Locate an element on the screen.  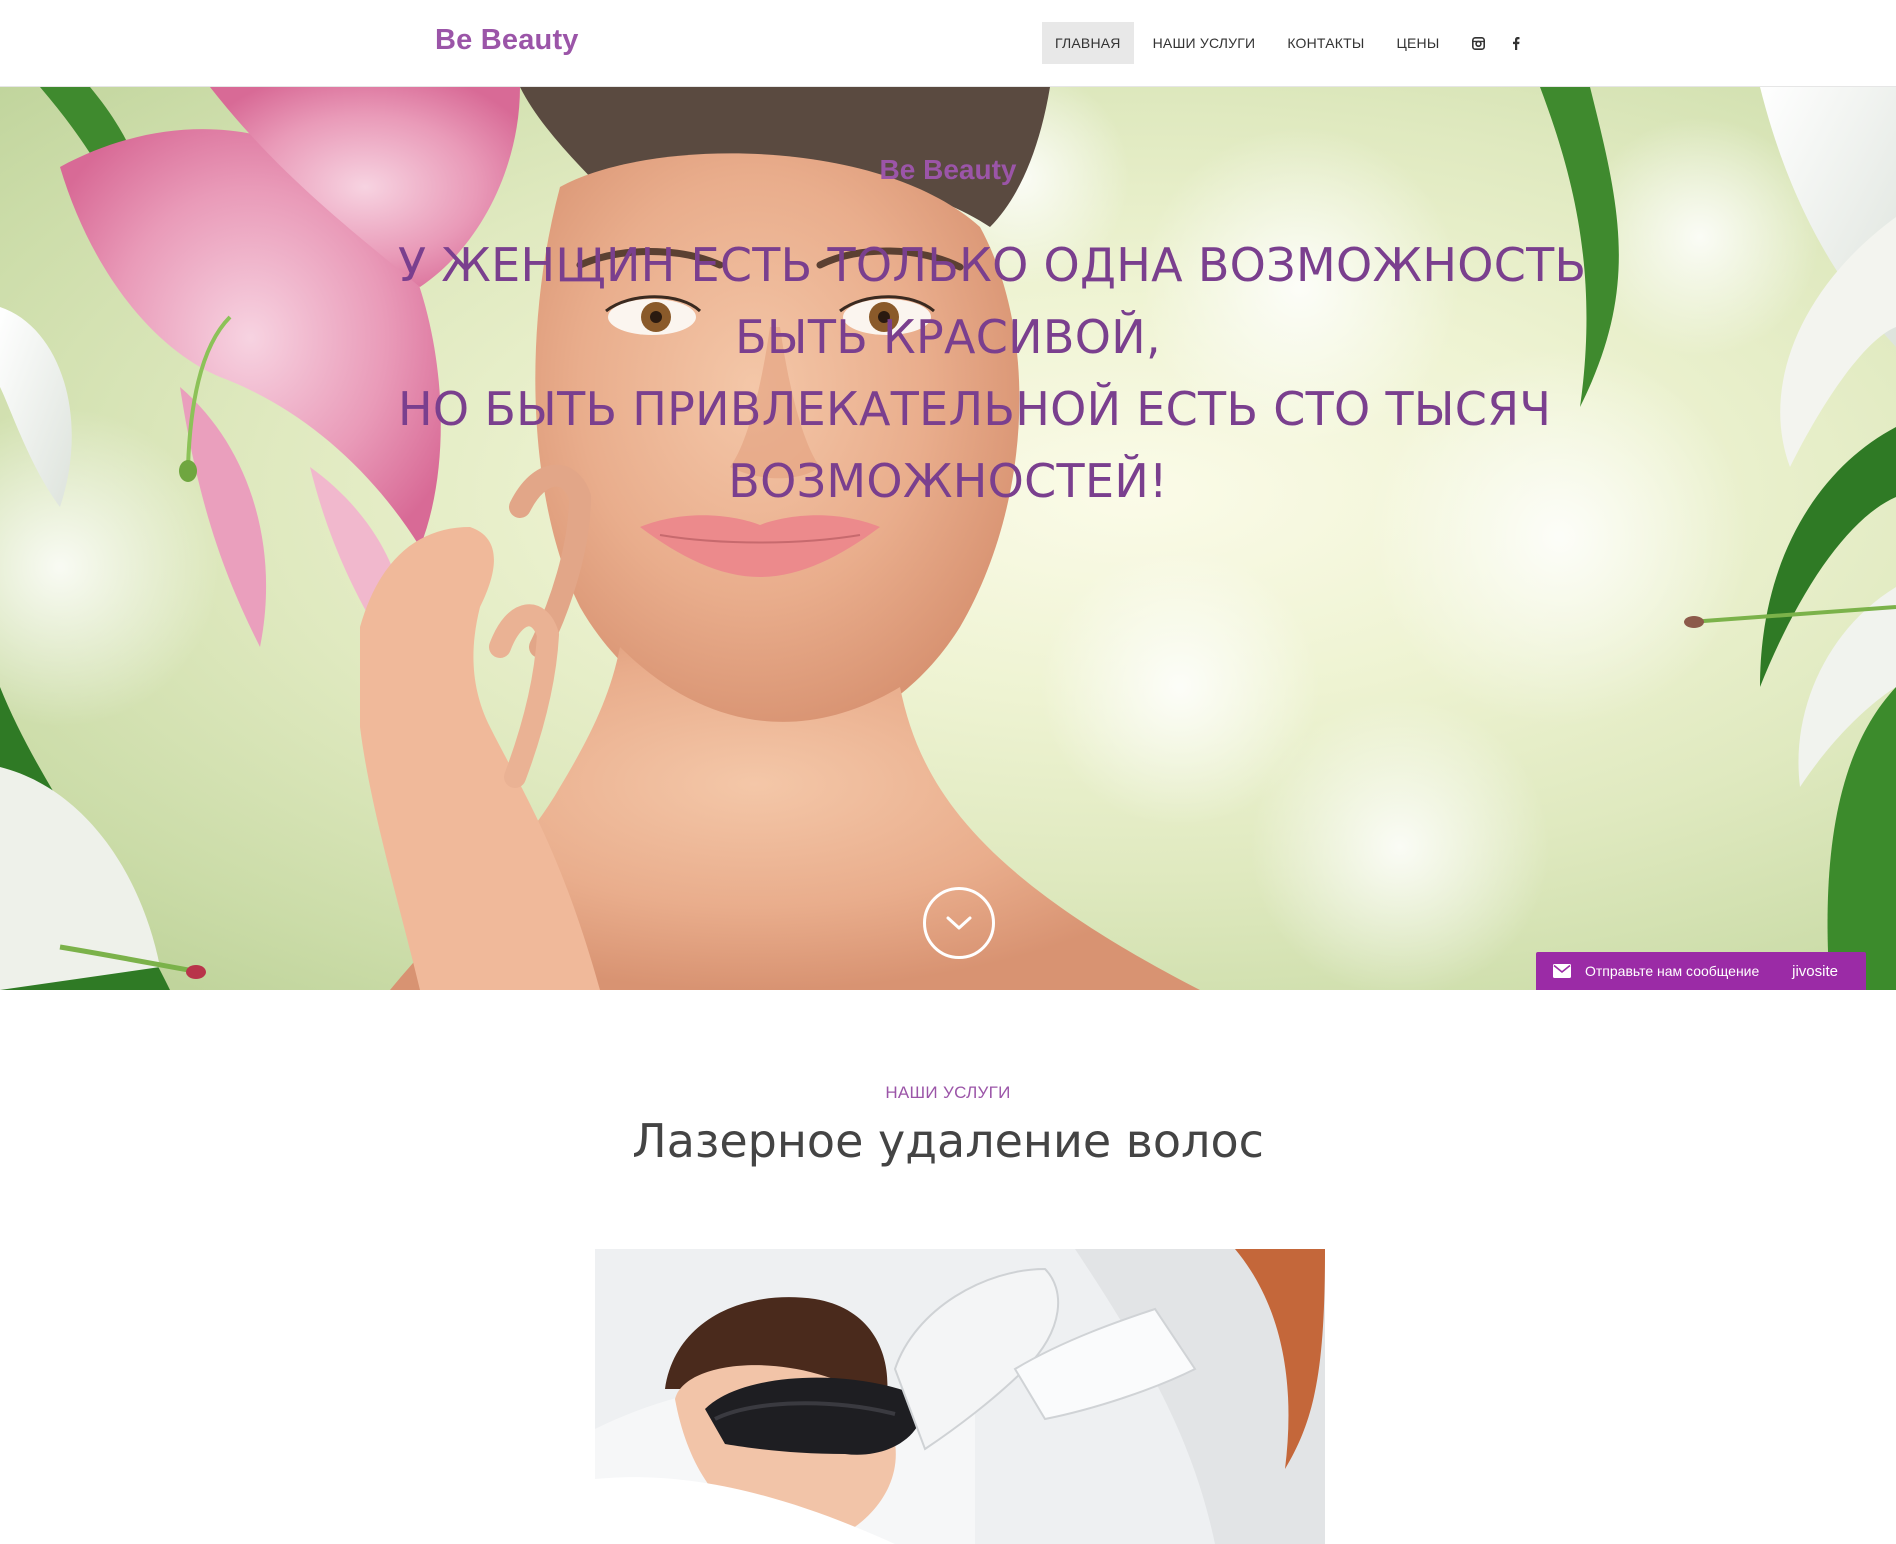
hero-quote-line: БЫТЬ КРАСИВОЙ, is located at coordinates (948, 337).